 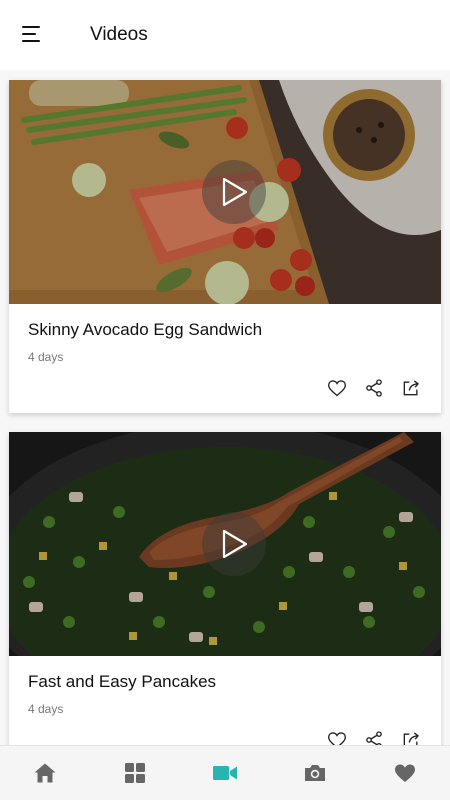 I want to click on tab-videos, so click(x=225, y=773).